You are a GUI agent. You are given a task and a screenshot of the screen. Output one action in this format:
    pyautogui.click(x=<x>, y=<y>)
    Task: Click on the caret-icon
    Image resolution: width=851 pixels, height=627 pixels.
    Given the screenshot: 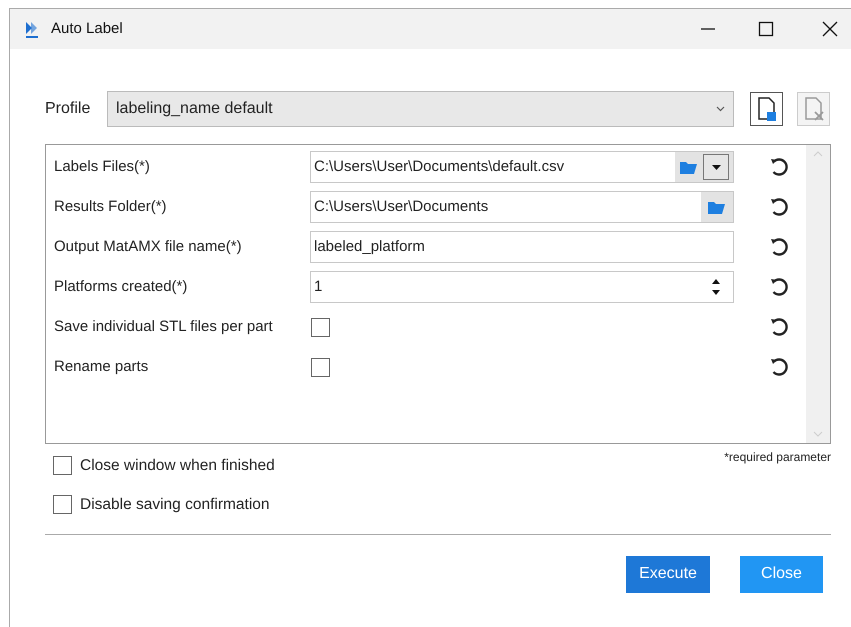 What is the action you would take?
    pyautogui.click(x=716, y=167)
    